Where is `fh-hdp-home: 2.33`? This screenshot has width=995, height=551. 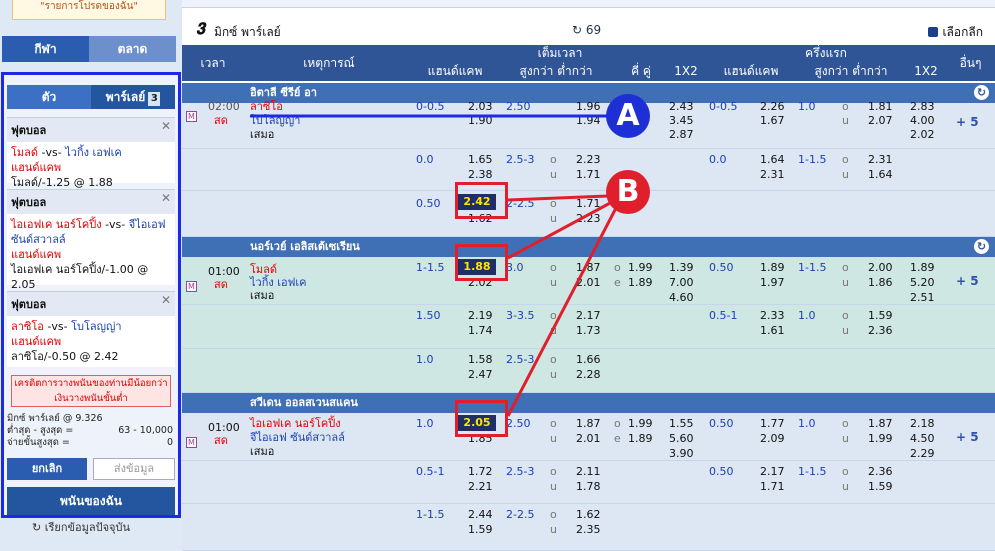
fh-hdp-home: 2.33 is located at coordinates (772, 316).